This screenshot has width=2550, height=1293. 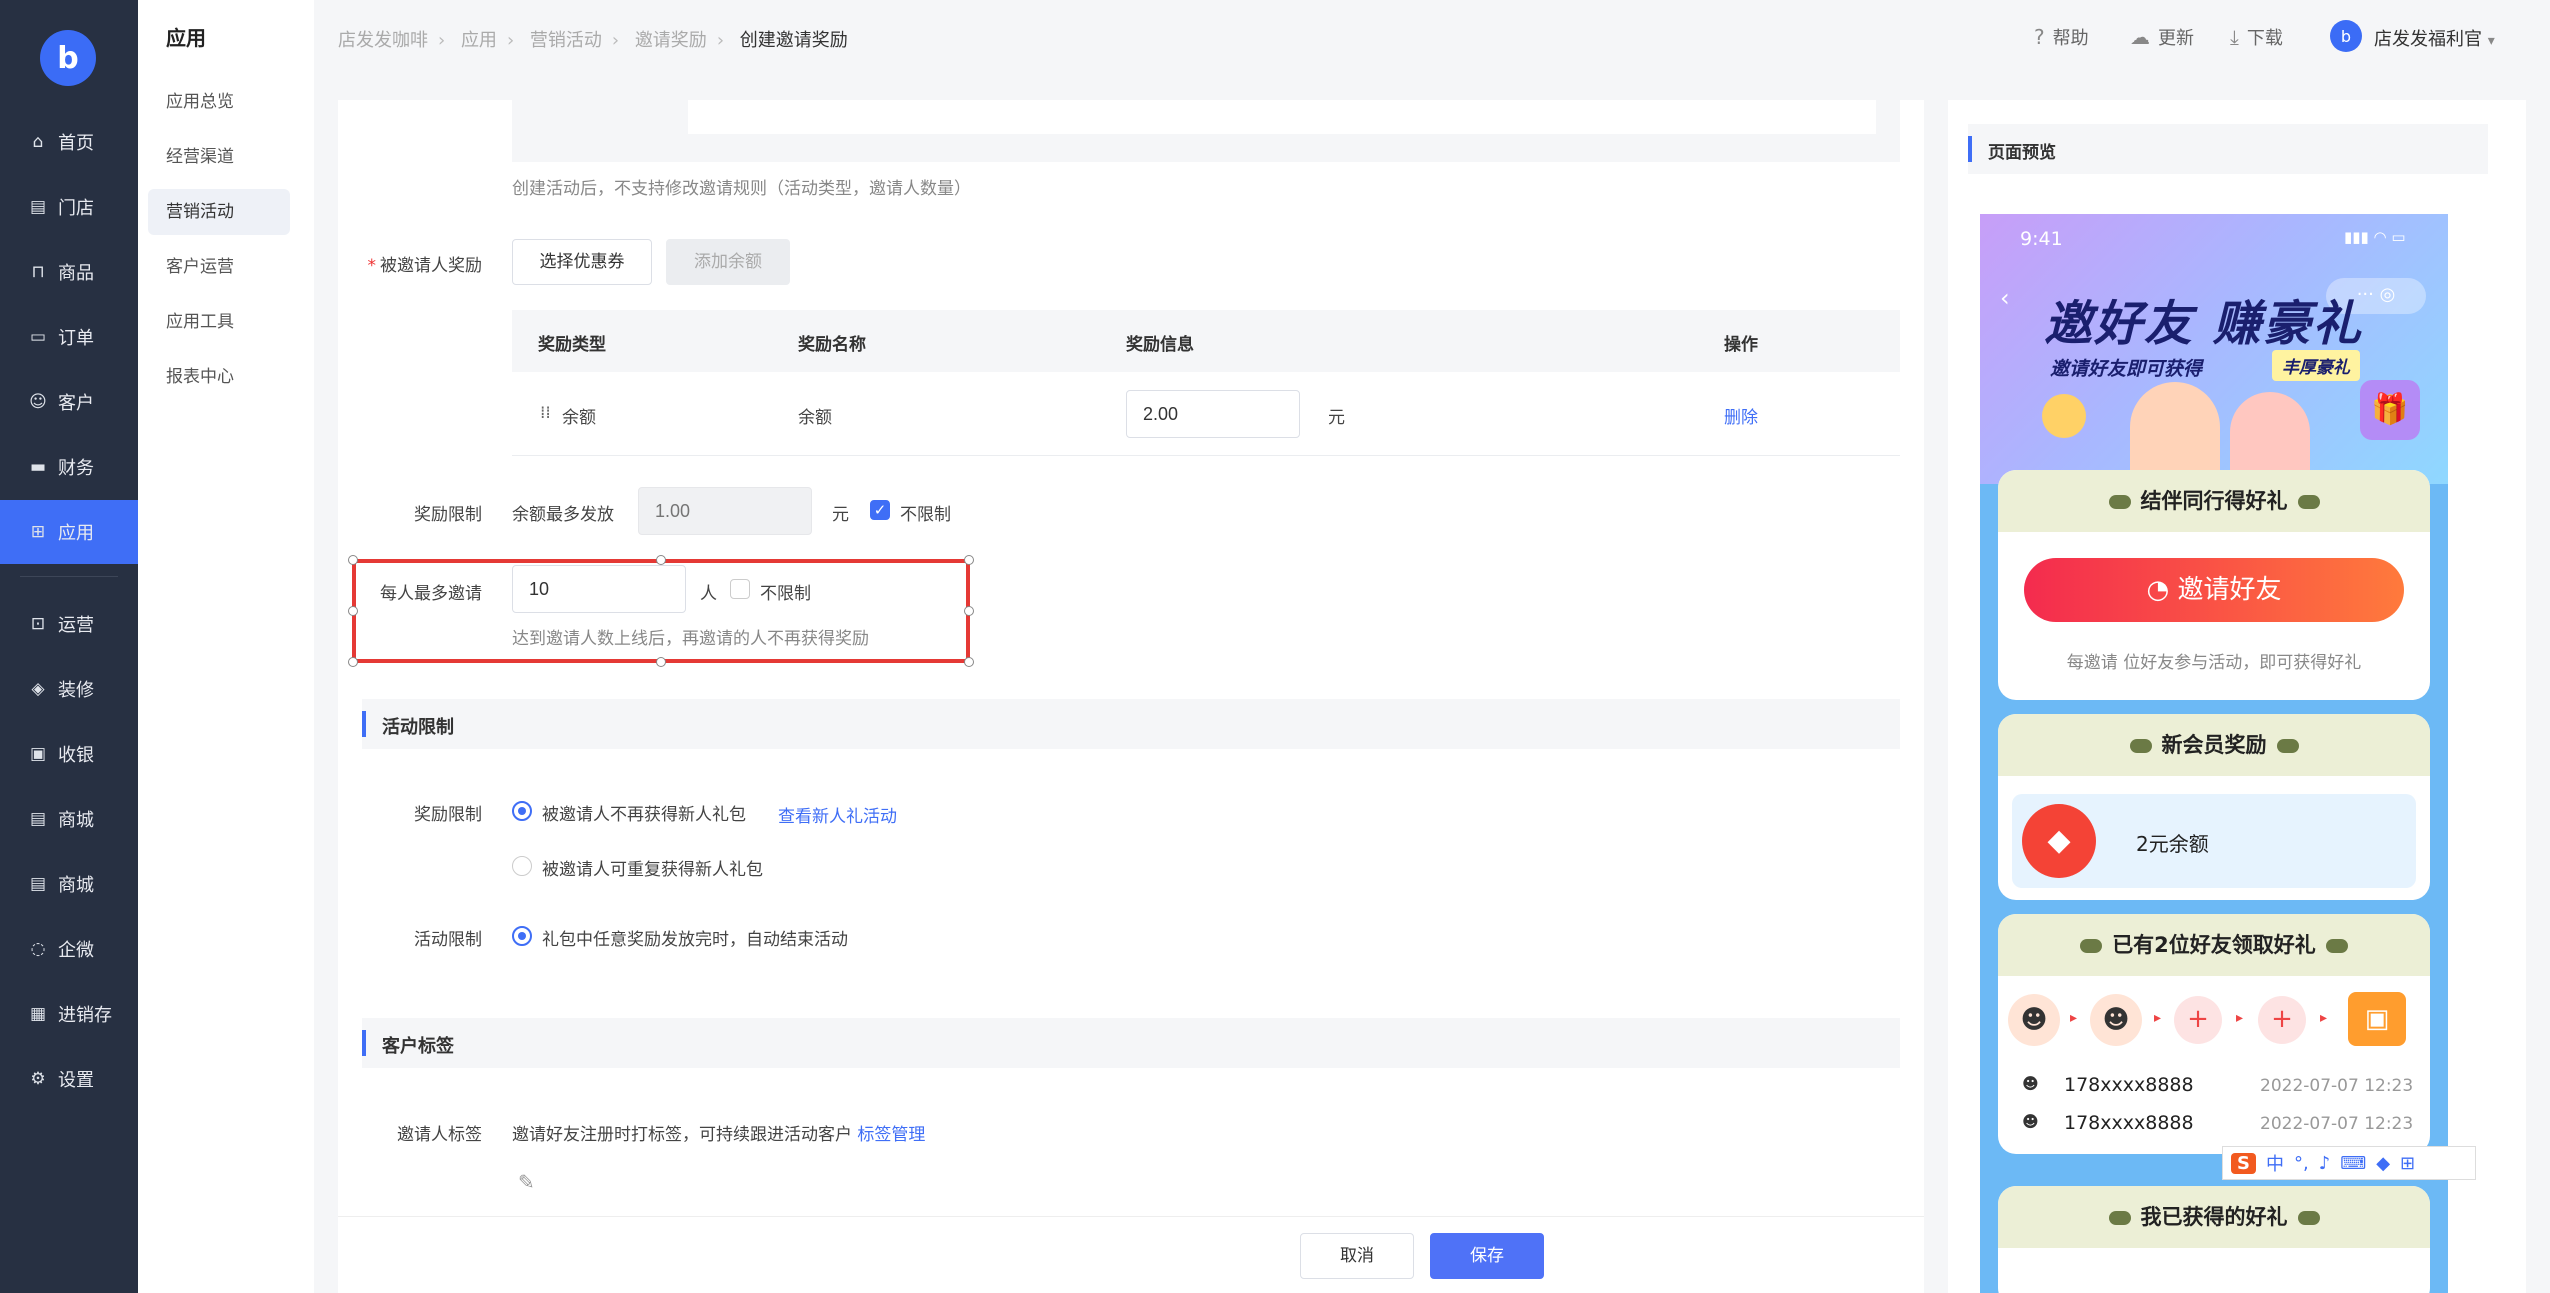 I want to click on auto-end-radio, so click(x=522, y=936).